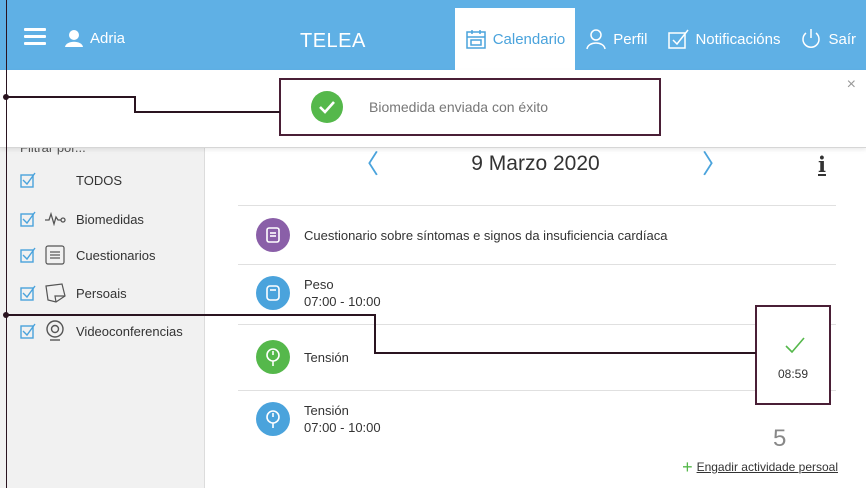 The width and height of the screenshot is (866, 488). Describe the element at coordinates (74, 38) in the screenshot. I see `user-avatar-icon` at that location.